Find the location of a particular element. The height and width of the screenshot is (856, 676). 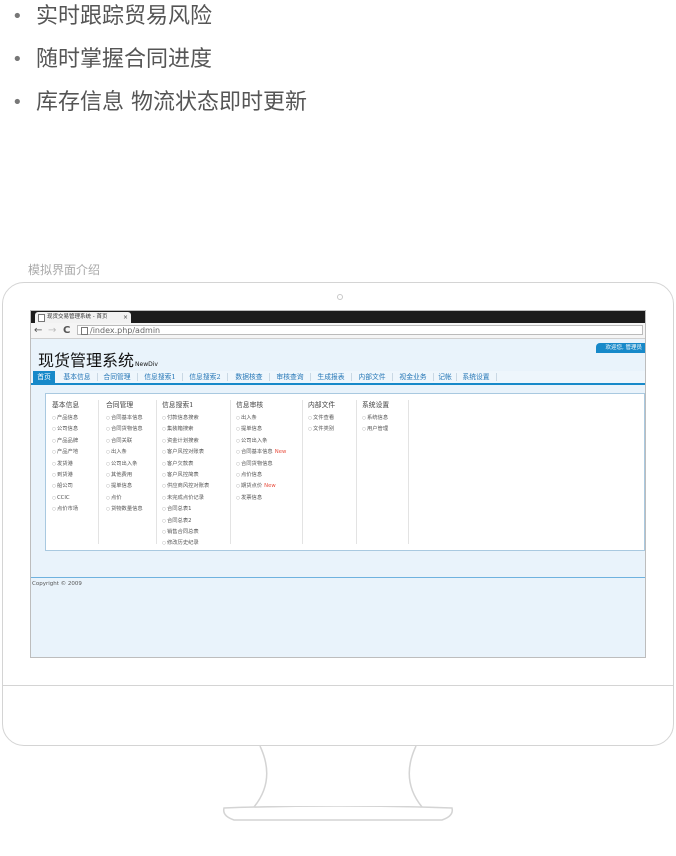

menu-link-label: 合同总表2 is located at coordinates (179, 520).